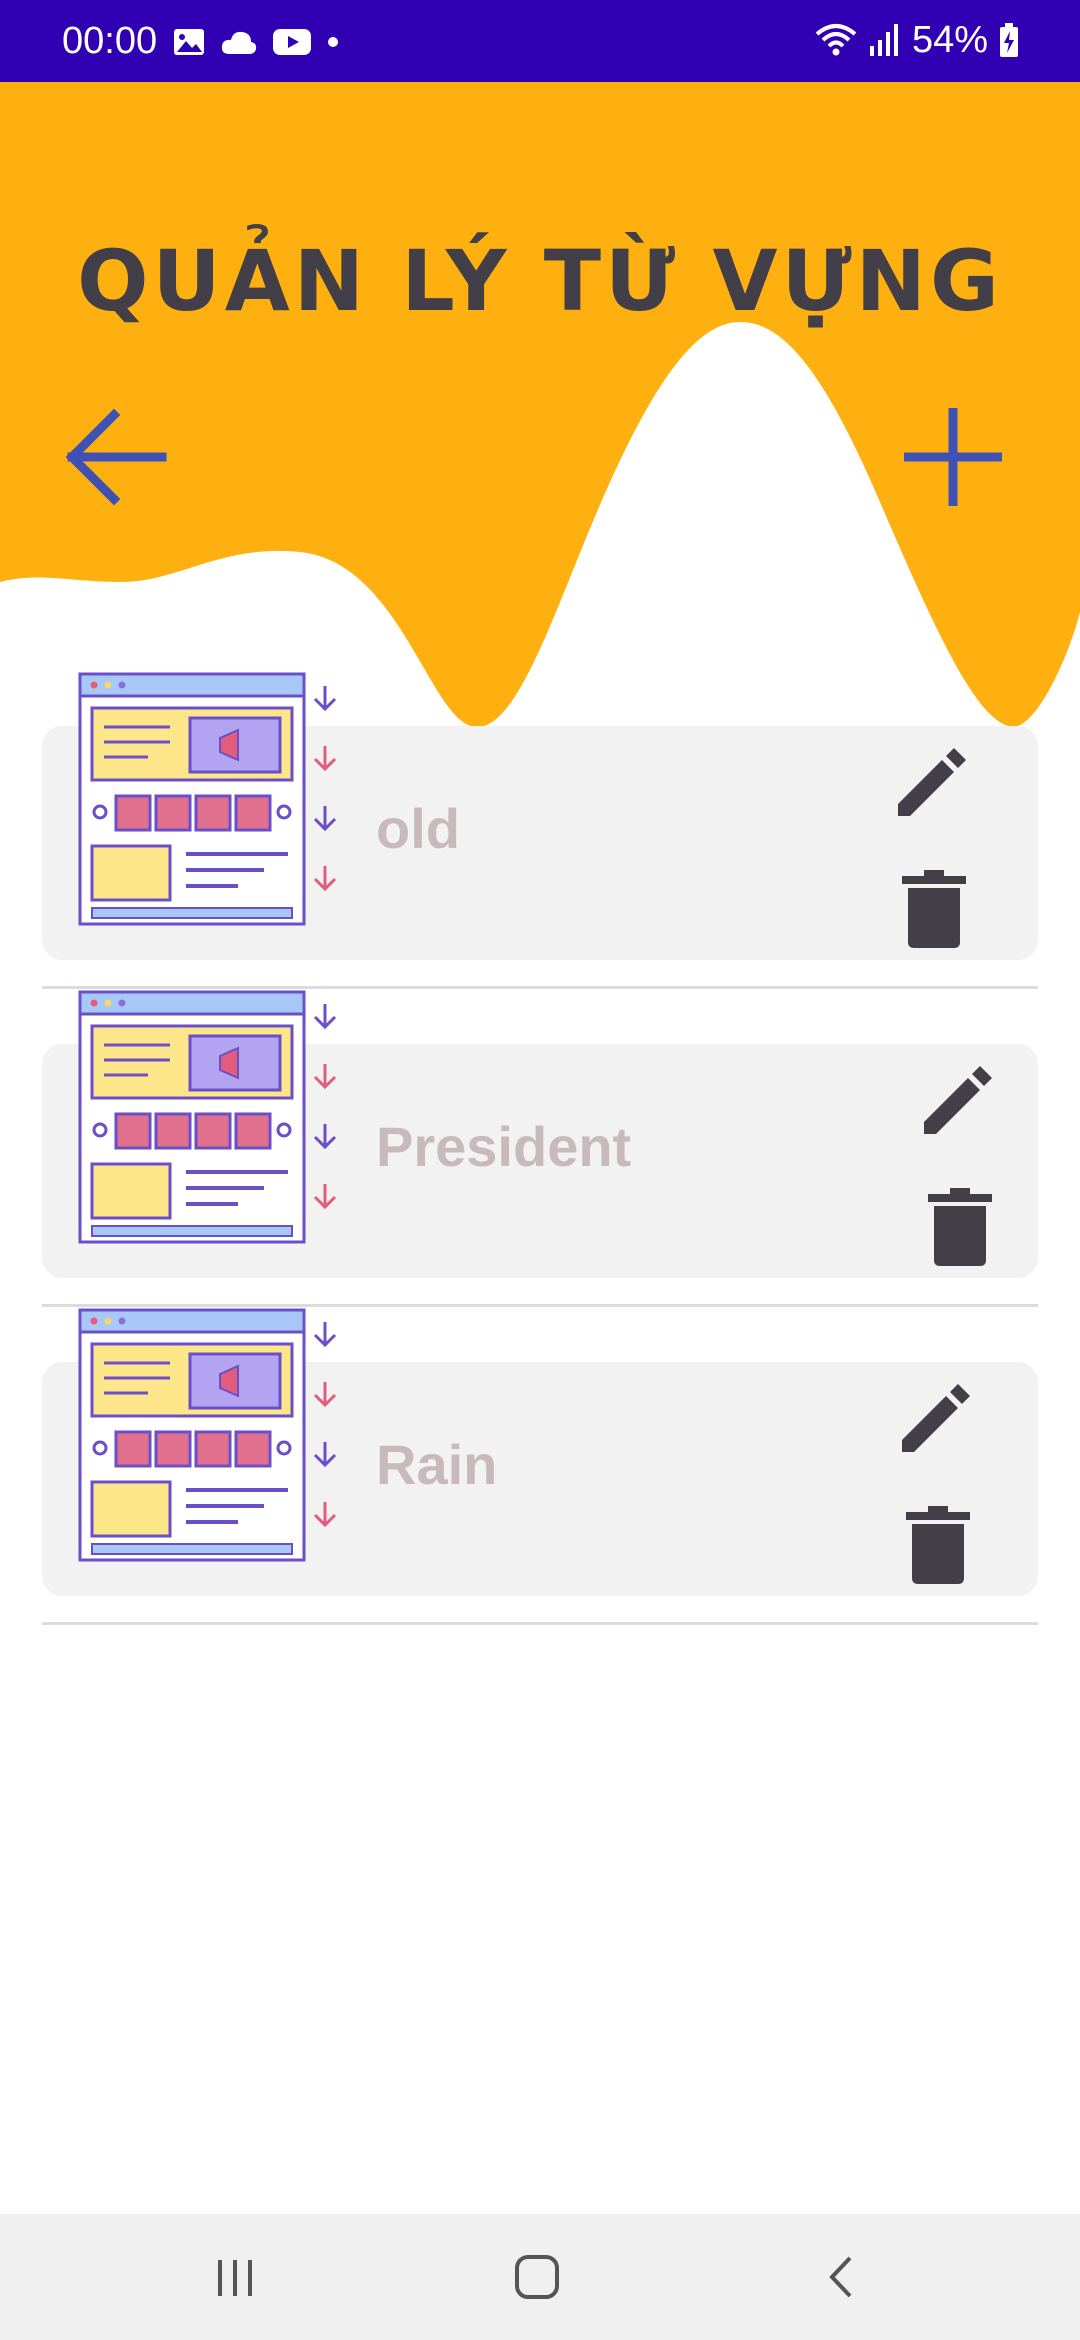  What do you see at coordinates (418, 828) in the screenshot?
I see `vocabulary-word: old` at bounding box center [418, 828].